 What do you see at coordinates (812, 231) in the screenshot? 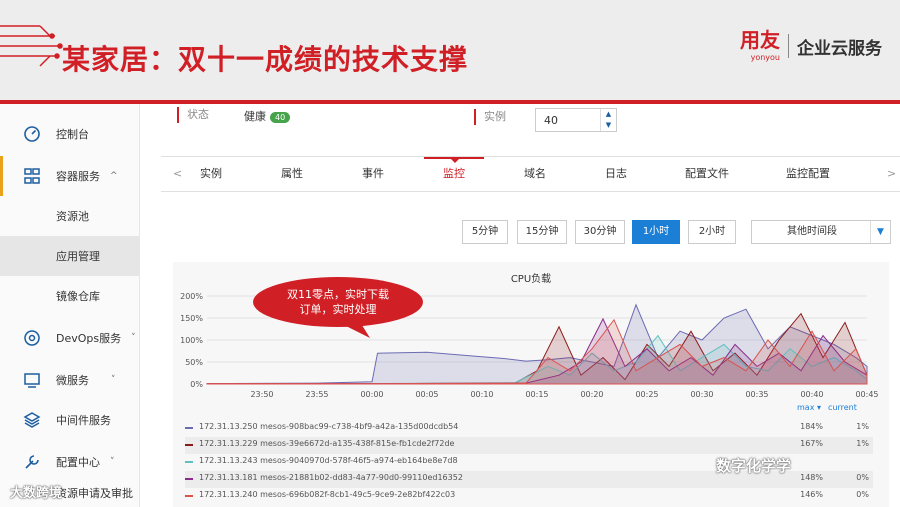
I see `time-range-select-value: 其他时间段` at bounding box center [812, 231].